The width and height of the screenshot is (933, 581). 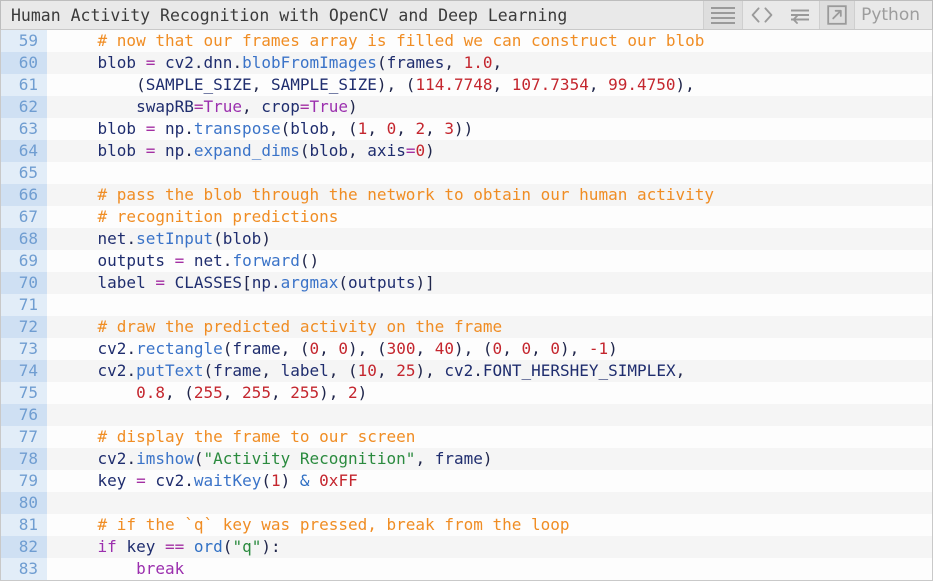 I want to click on code-line-content: label = CLASSES[np.argmax(outputs)], so click(x=489, y=283).